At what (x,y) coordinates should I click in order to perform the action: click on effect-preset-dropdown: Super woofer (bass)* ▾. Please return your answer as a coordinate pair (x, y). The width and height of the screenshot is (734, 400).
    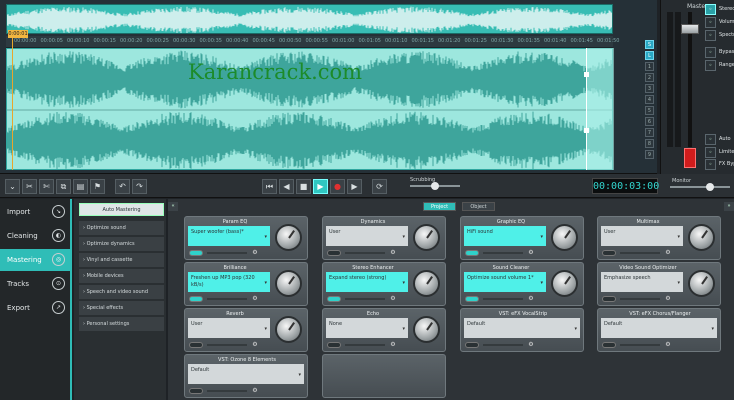
    Looking at the image, I should click on (229, 236).